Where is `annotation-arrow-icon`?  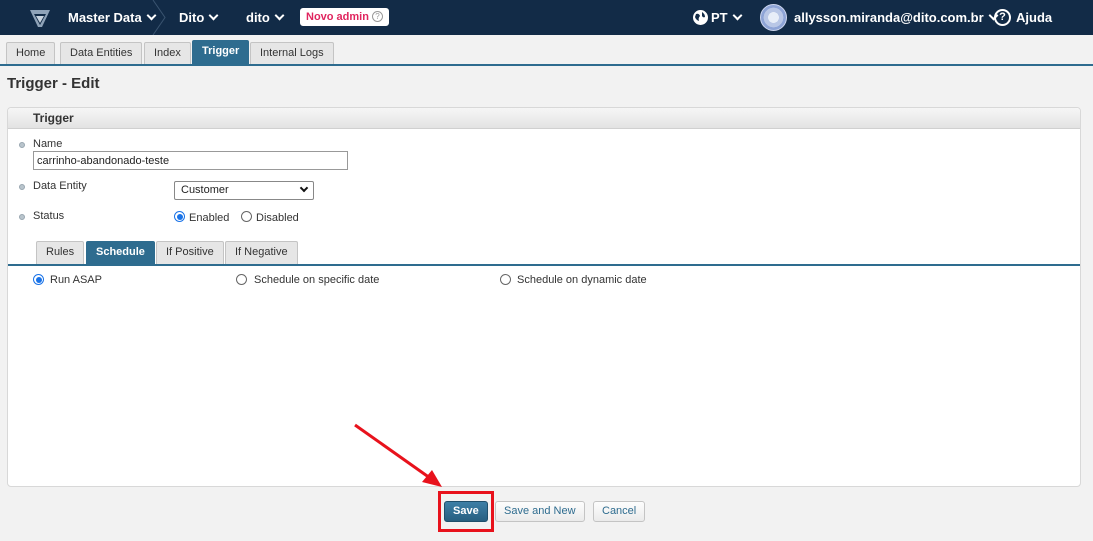
annotation-arrow-icon is located at coordinates (398, 455).